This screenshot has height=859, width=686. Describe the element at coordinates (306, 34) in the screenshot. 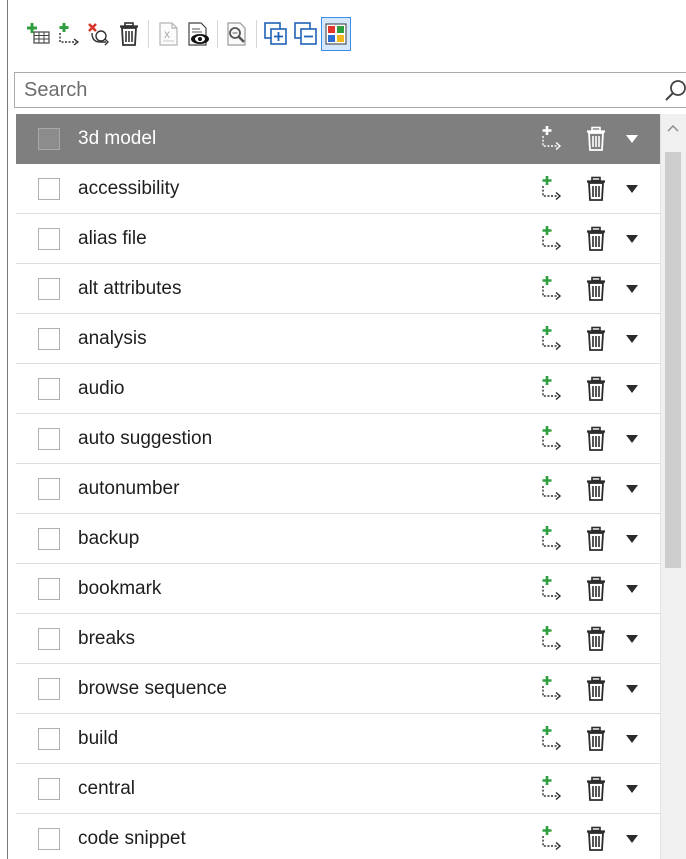

I see `collapse-all-button` at that location.